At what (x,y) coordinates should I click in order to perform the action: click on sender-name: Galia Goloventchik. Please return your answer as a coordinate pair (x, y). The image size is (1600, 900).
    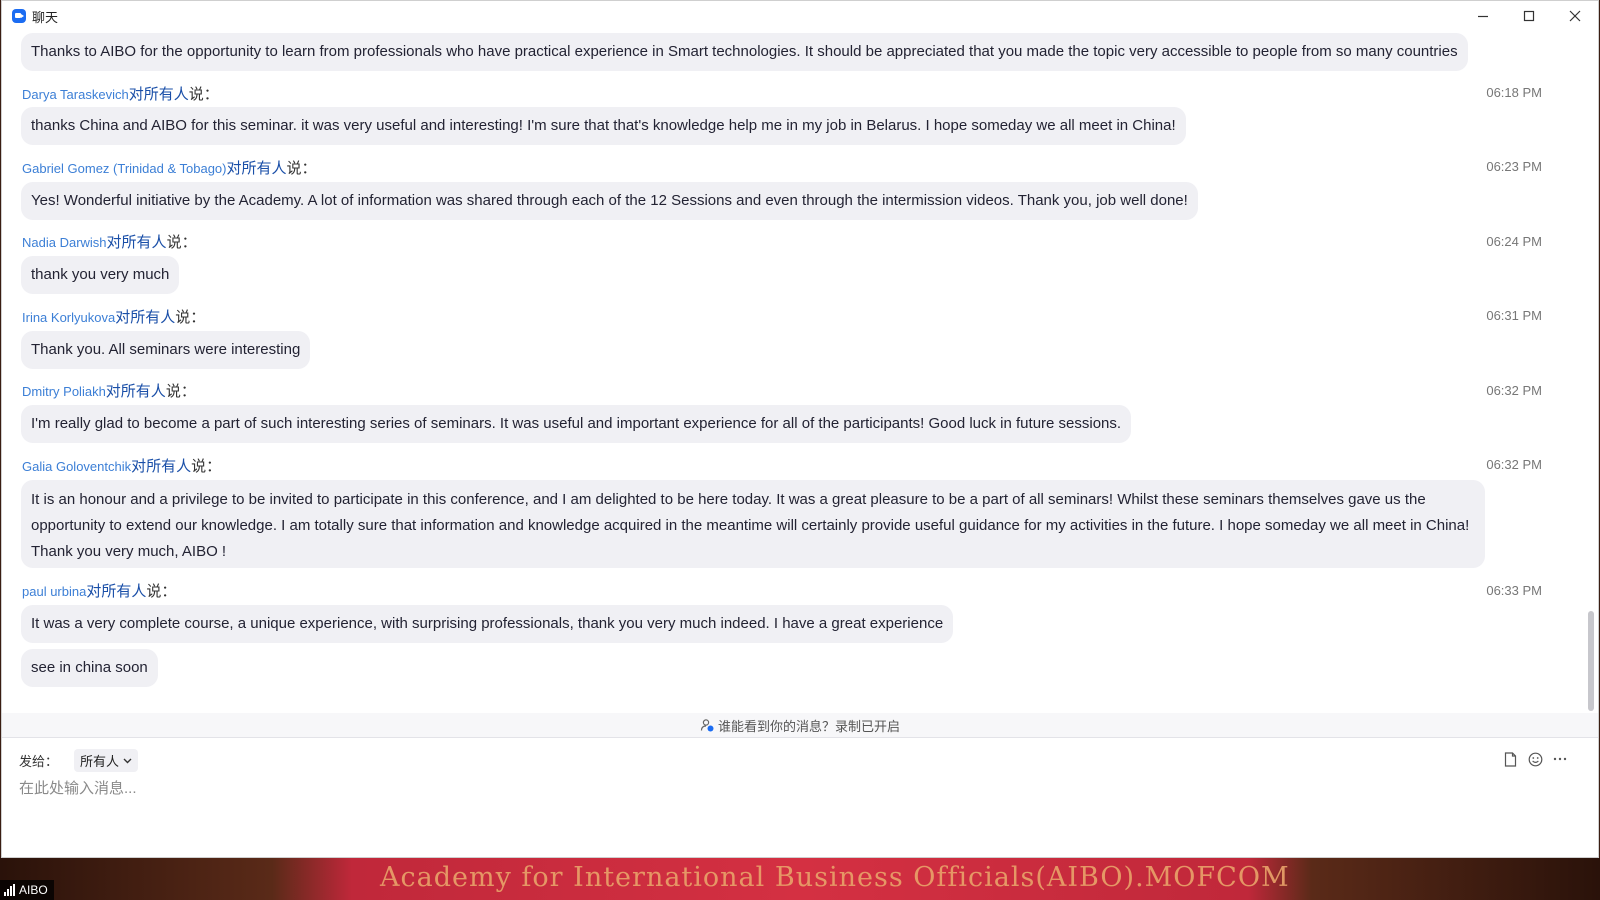
    Looking at the image, I should click on (76, 466).